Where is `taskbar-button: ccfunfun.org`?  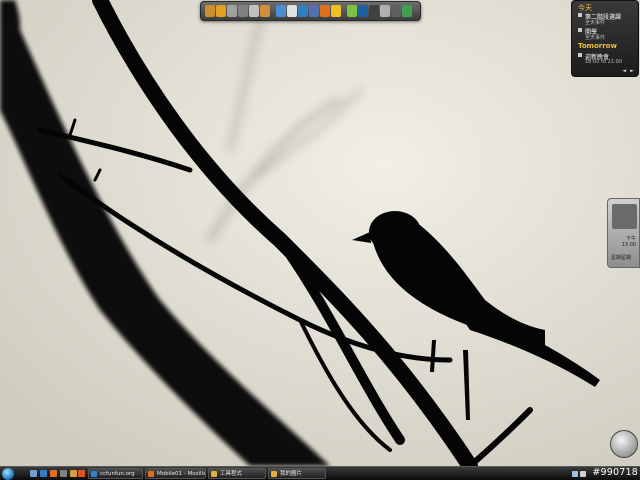 taskbar-button: ccfunfun.org is located at coordinates (115, 473).